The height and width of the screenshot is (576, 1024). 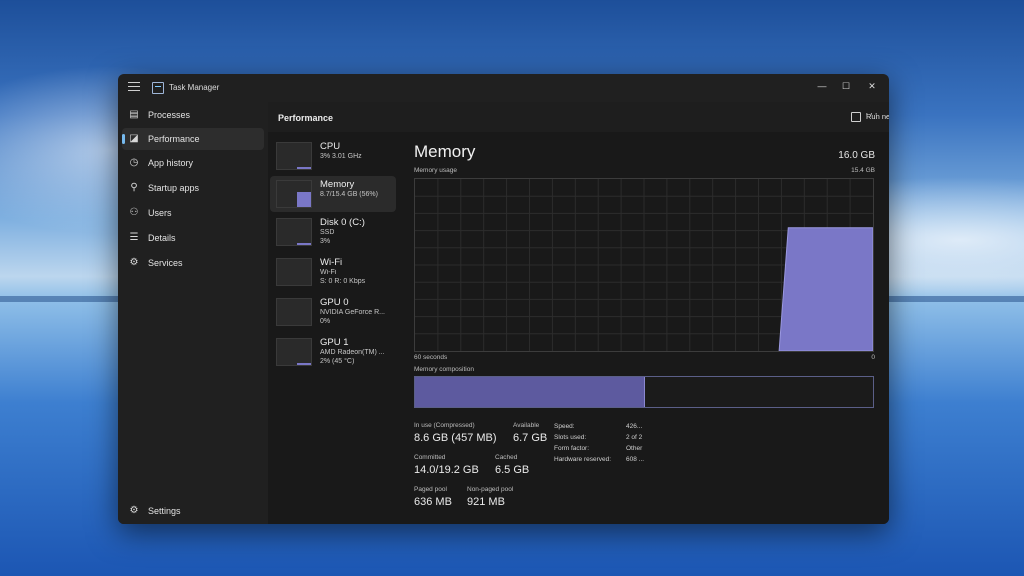 What do you see at coordinates (430, 489) in the screenshot?
I see `stat-label: Paged pool` at bounding box center [430, 489].